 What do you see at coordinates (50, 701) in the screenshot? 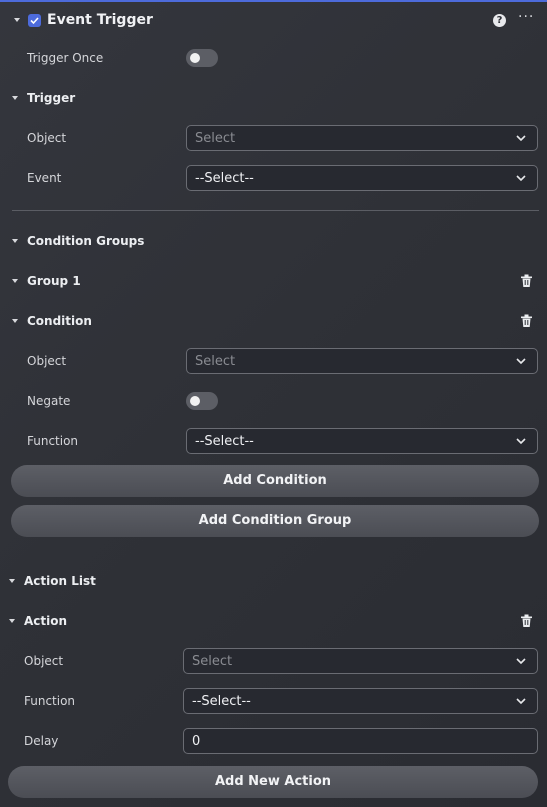
I see `action-function-label: Function` at bounding box center [50, 701].